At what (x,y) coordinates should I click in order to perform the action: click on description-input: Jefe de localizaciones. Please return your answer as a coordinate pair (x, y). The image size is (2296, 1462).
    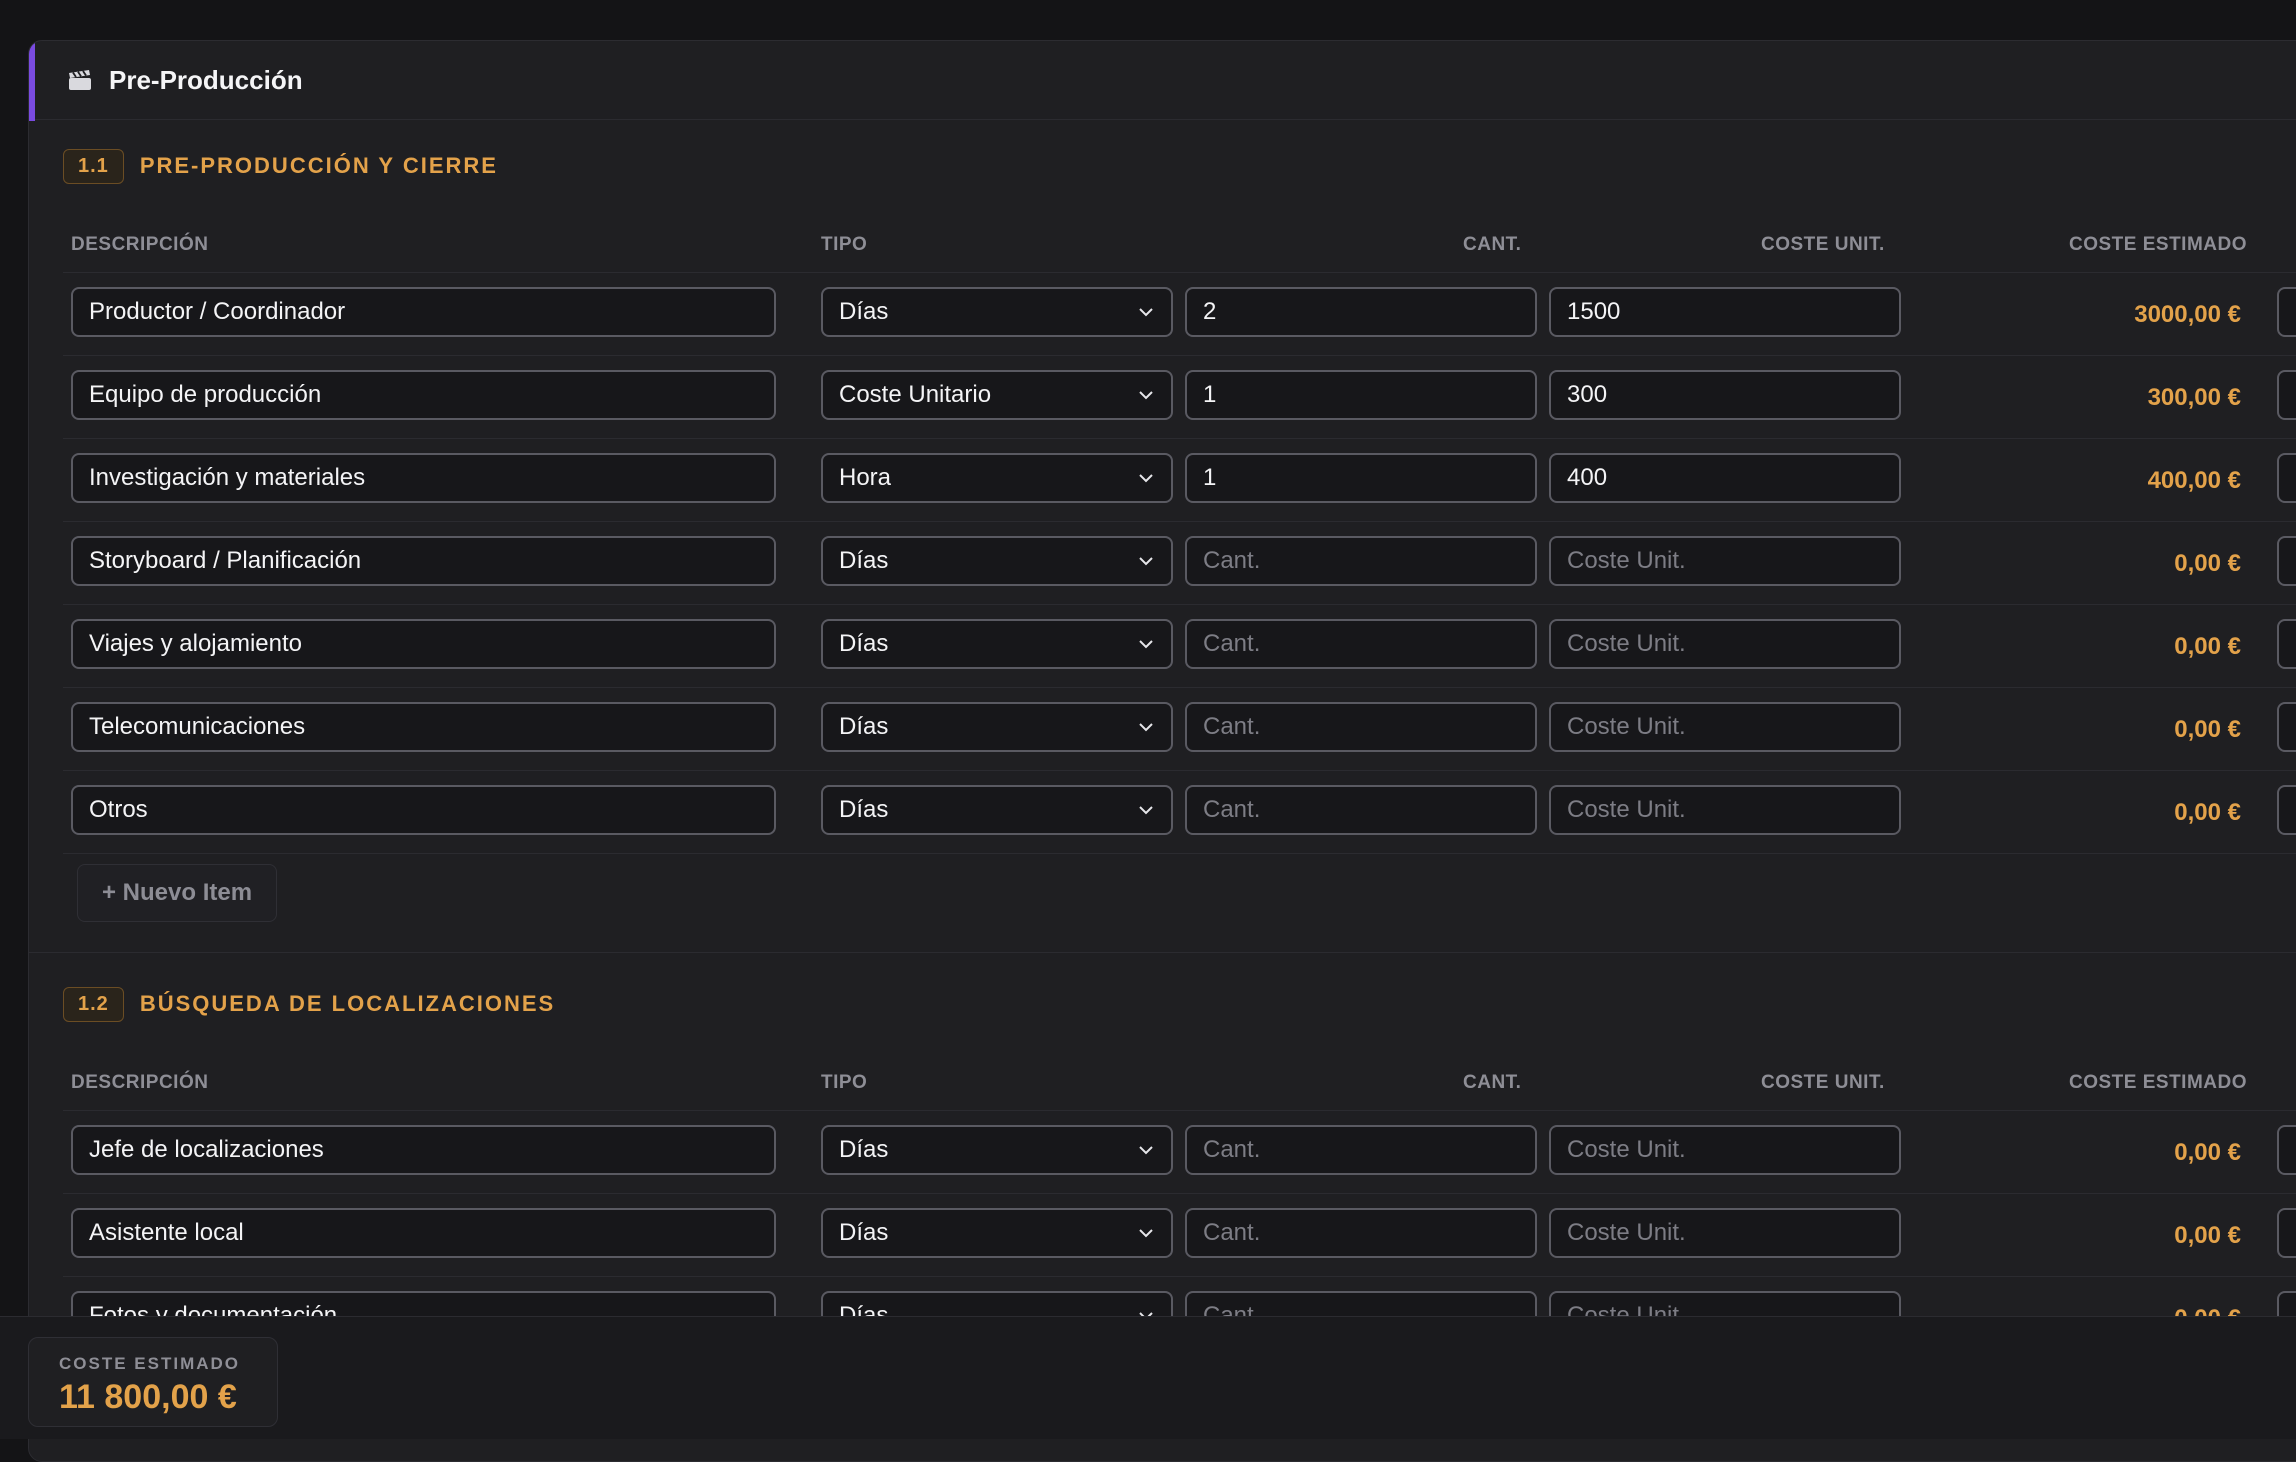
    Looking at the image, I should click on (423, 1150).